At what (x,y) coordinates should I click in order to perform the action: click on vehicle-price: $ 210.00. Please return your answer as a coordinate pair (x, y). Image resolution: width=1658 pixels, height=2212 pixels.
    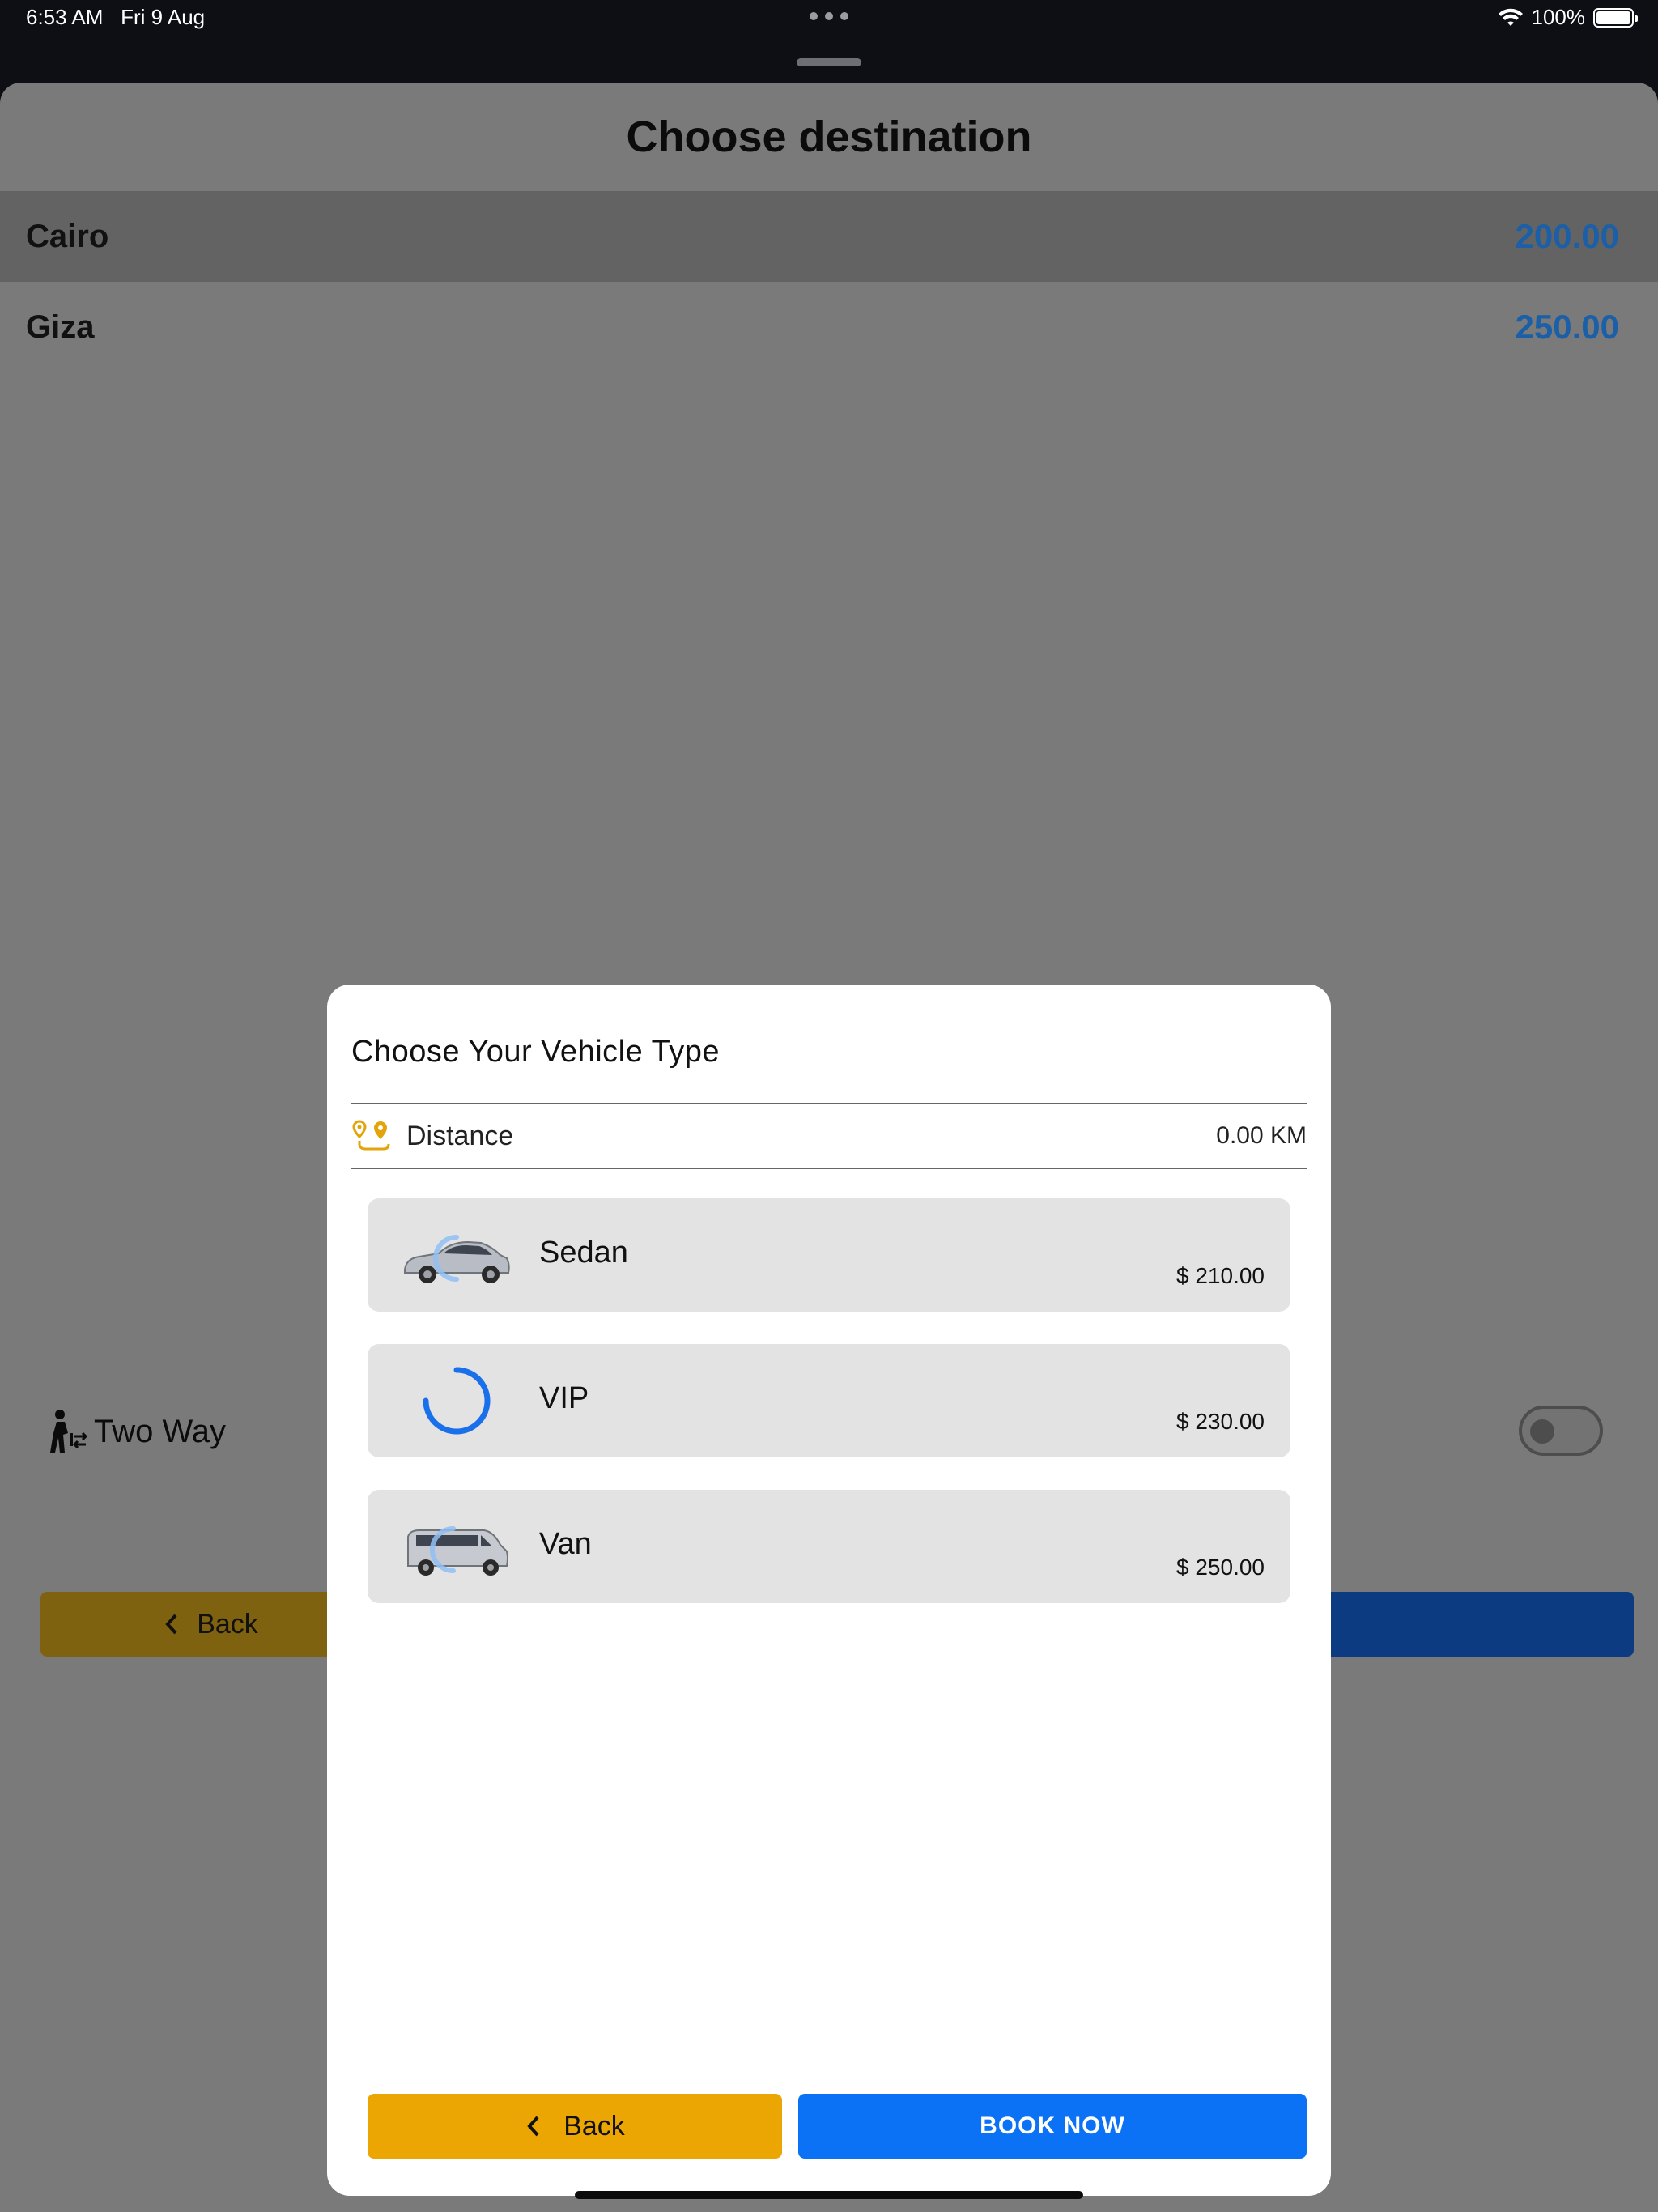
    Looking at the image, I should click on (1220, 1276).